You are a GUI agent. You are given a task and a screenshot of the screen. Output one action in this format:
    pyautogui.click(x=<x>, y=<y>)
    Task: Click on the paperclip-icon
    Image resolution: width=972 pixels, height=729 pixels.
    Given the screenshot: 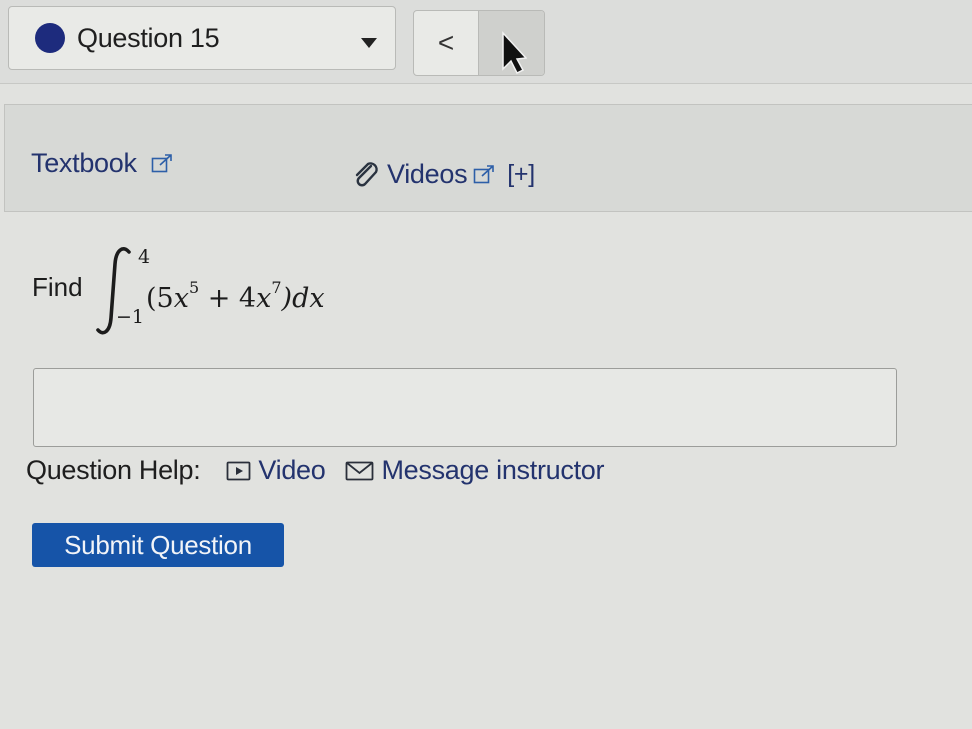 What is the action you would take?
    pyautogui.click(x=366, y=173)
    